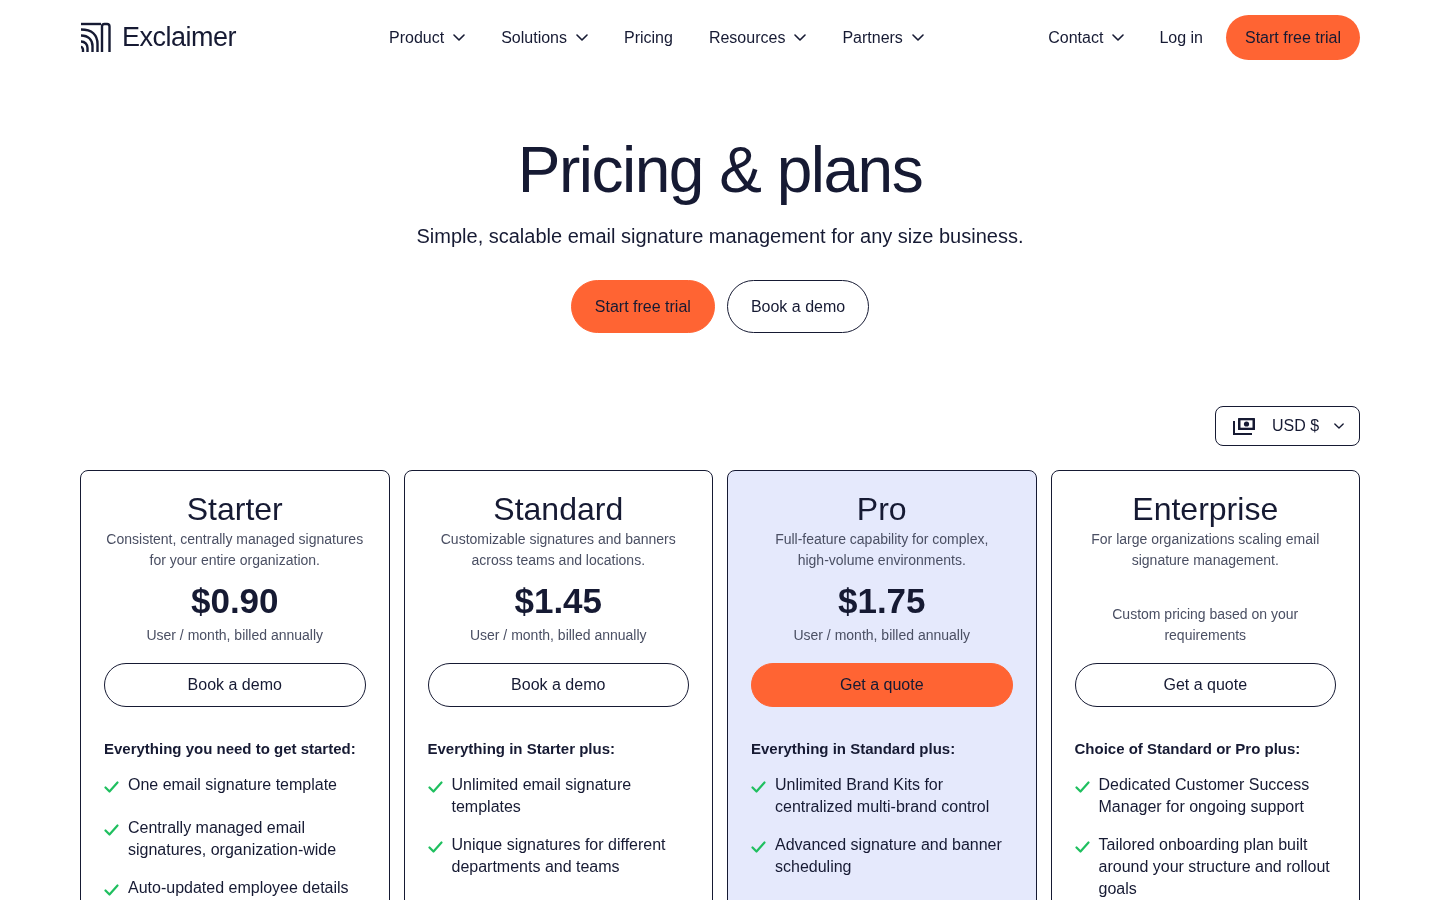 The image size is (1440, 900). What do you see at coordinates (720, 236) in the screenshot?
I see `page-subtitle: Simple, scalable email signature management for any size business.` at bounding box center [720, 236].